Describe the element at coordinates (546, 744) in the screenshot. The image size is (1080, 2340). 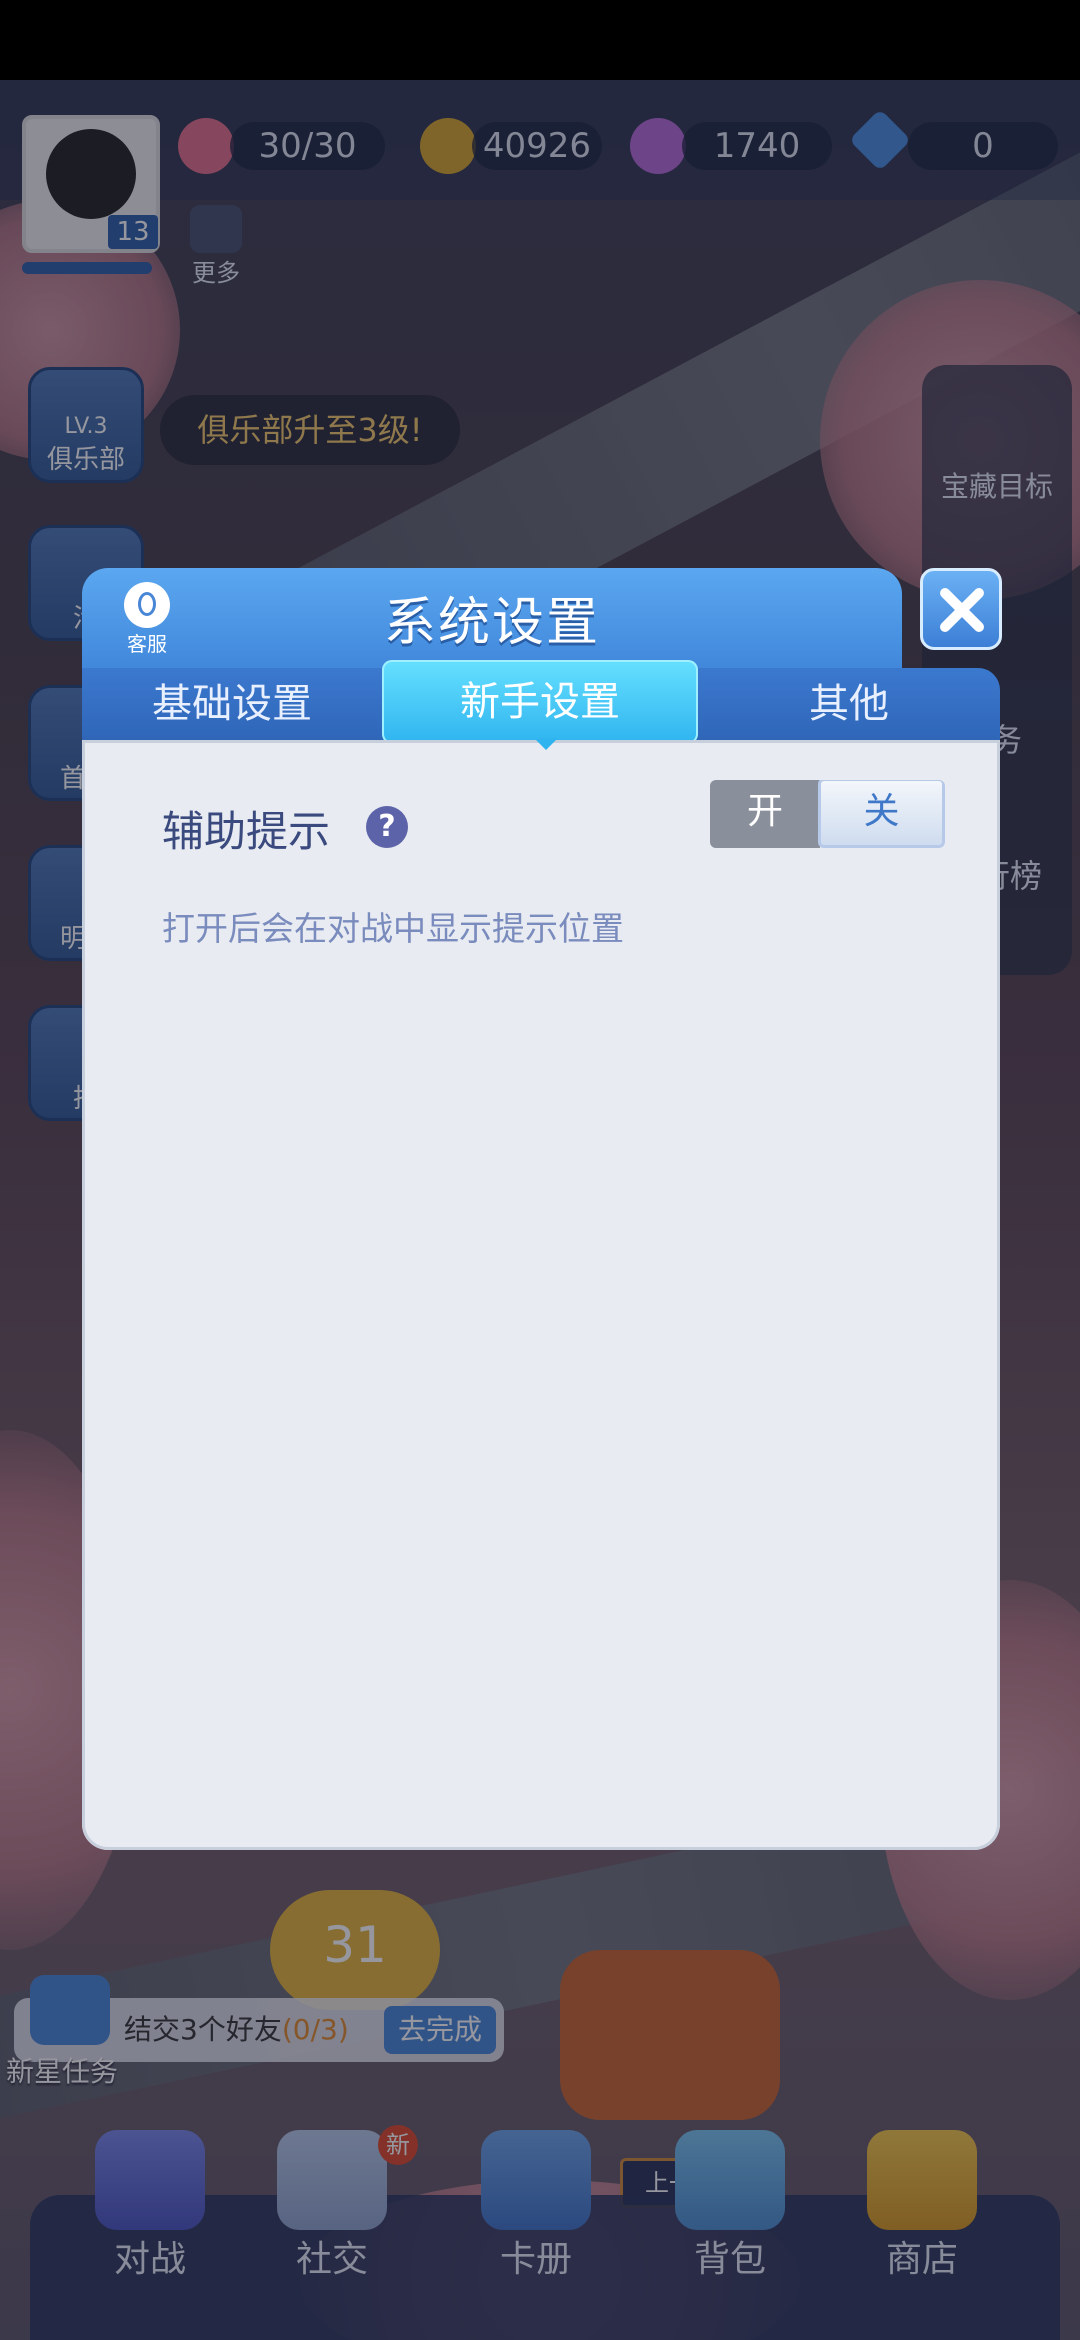
I see `active-tab-pointer` at that location.